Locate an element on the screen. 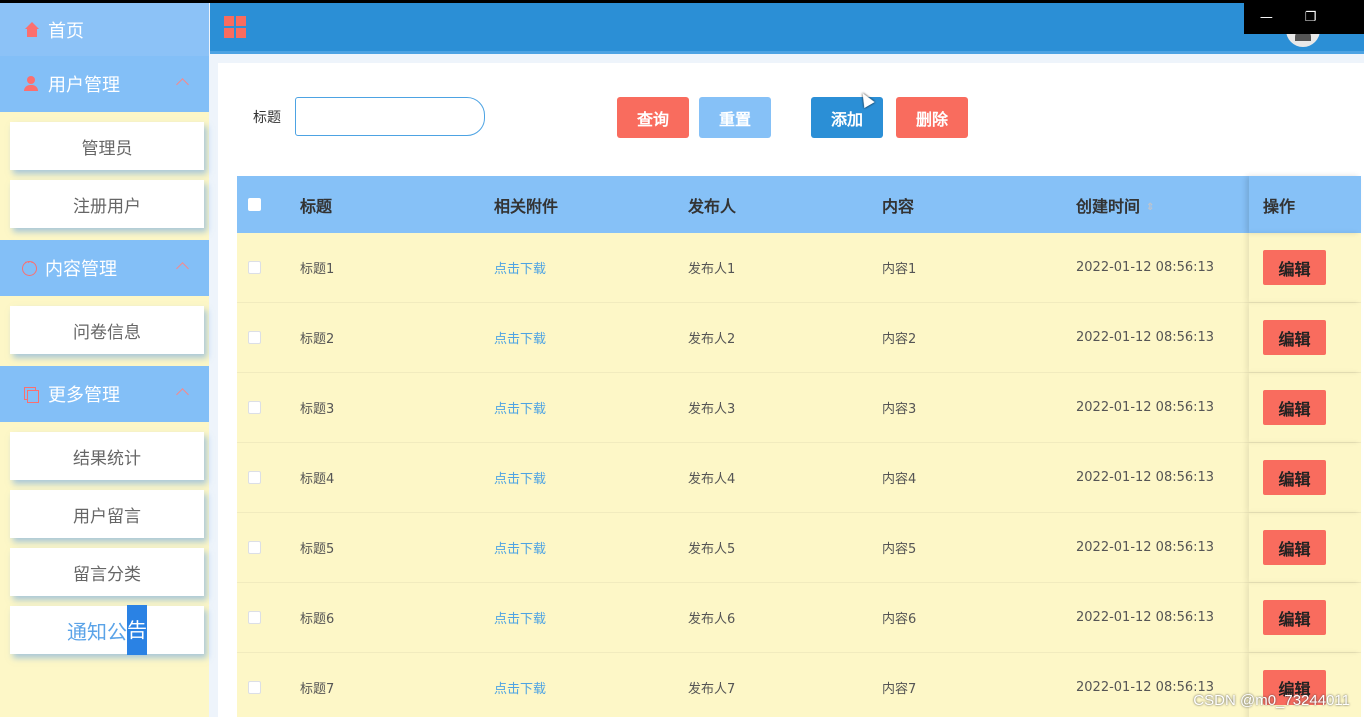  table-row: 标题4 点击下载 发布人4 内容4 2022-01-12 08:56:13 编辑 is located at coordinates (799, 478).